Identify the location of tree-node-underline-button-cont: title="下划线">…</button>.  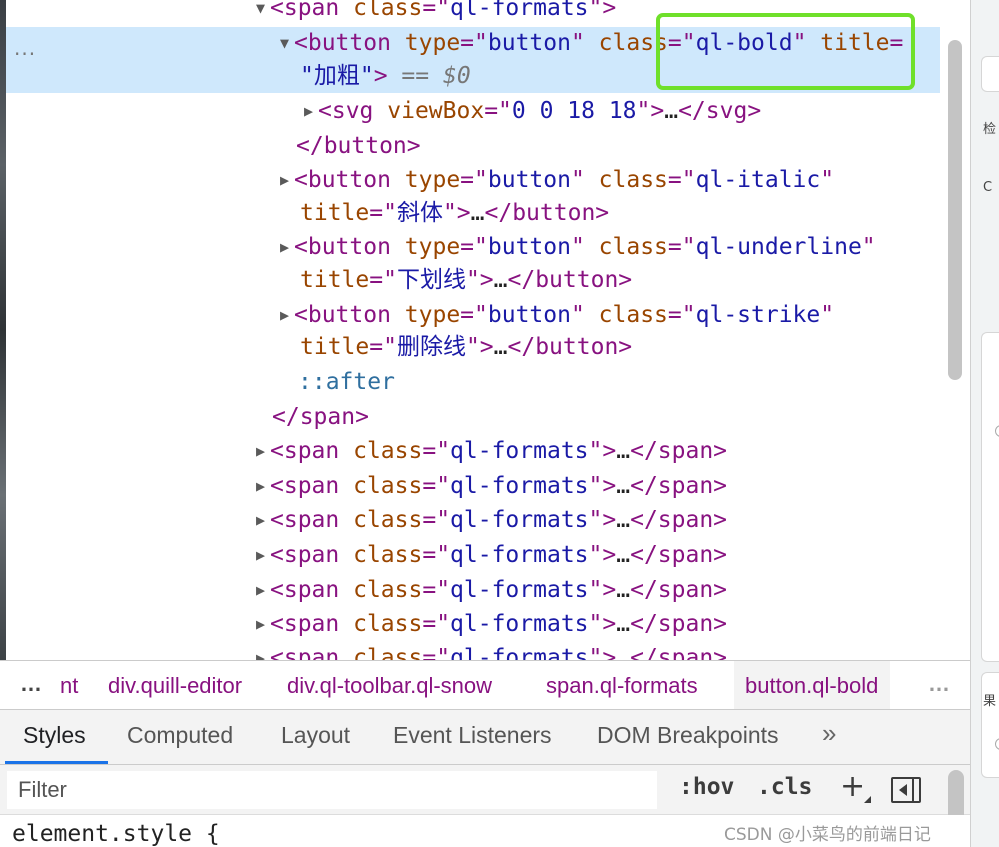
(466, 280).